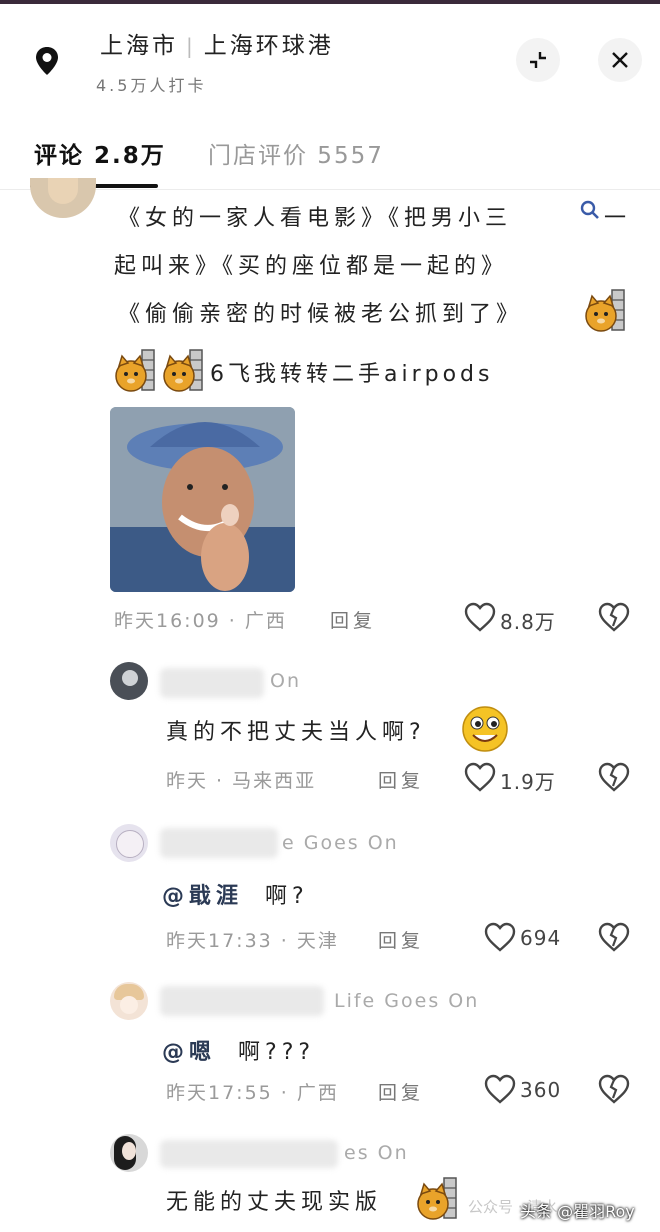 The width and height of the screenshot is (660, 1232). What do you see at coordinates (311, 266) in the screenshot?
I see `comment-line: 起叫来》《买的座位都是一起的》` at bounding box center [311, 266].